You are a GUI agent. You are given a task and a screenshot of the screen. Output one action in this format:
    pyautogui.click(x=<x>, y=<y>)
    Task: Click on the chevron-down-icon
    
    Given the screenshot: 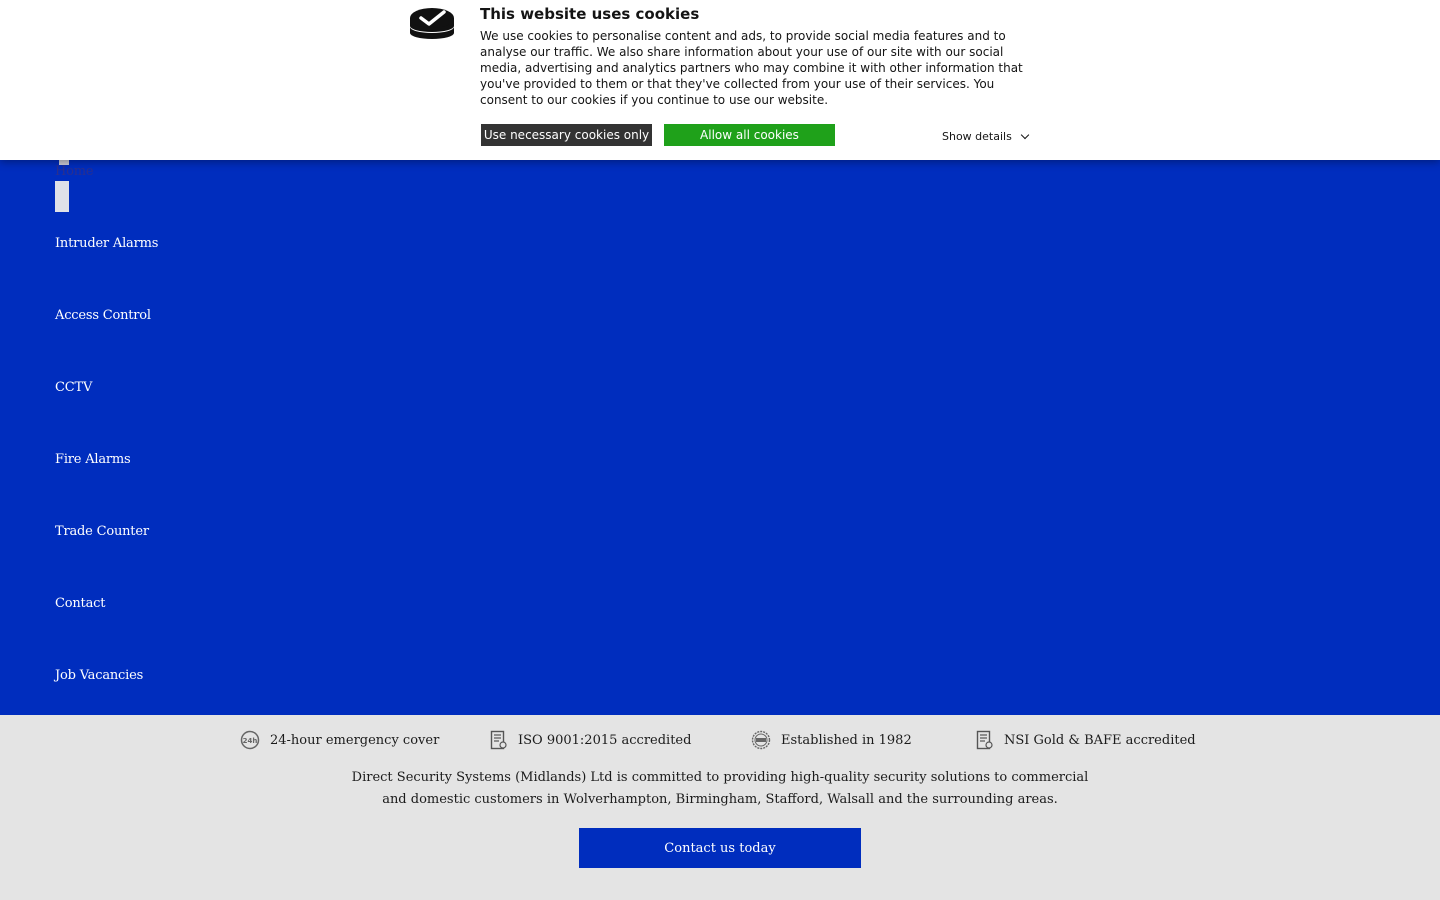 What is the action you would take?
    pyautogui.click(x=1025, y=135)
    